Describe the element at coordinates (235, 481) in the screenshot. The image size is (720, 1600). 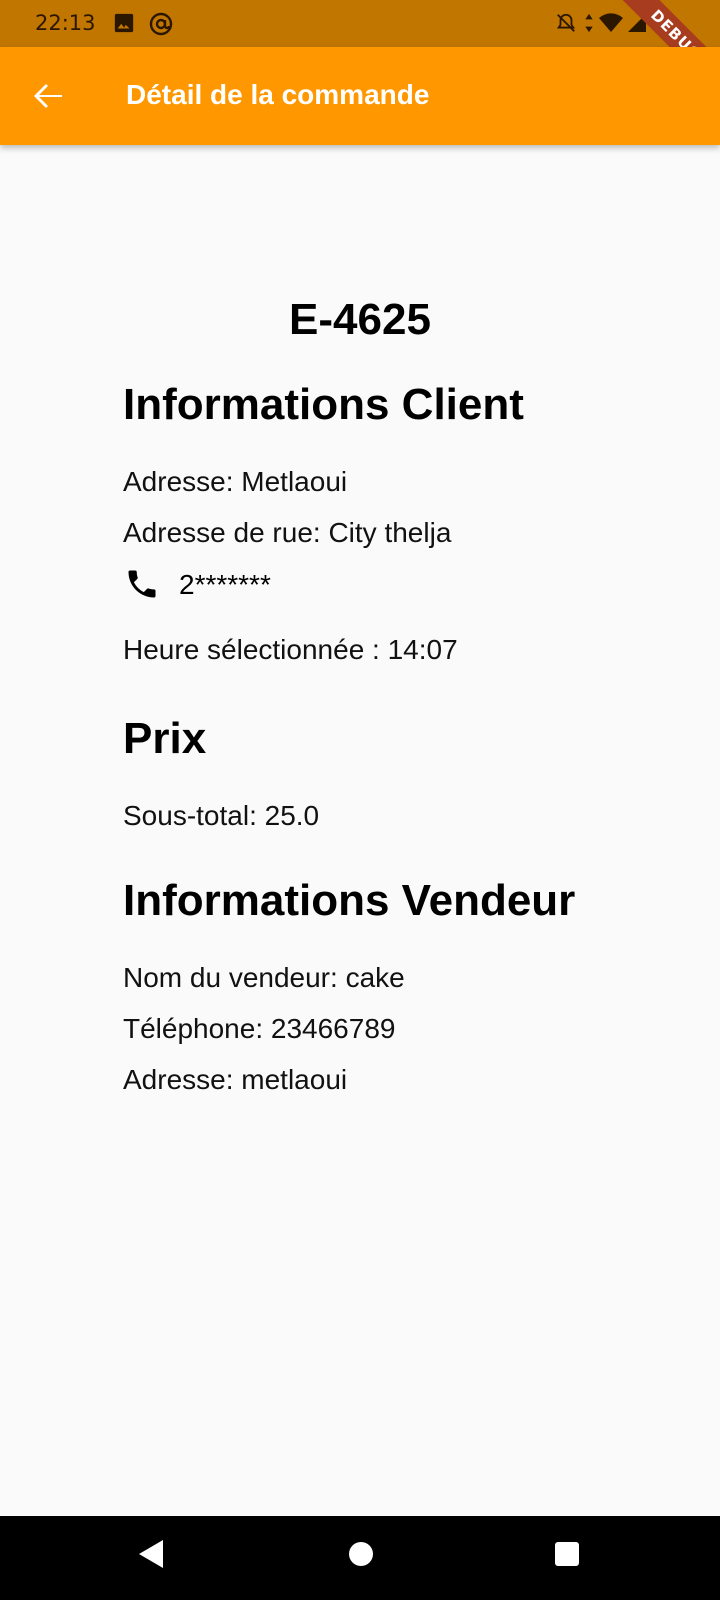
I see `client-address: Adresse: Metlaoui` at that location.